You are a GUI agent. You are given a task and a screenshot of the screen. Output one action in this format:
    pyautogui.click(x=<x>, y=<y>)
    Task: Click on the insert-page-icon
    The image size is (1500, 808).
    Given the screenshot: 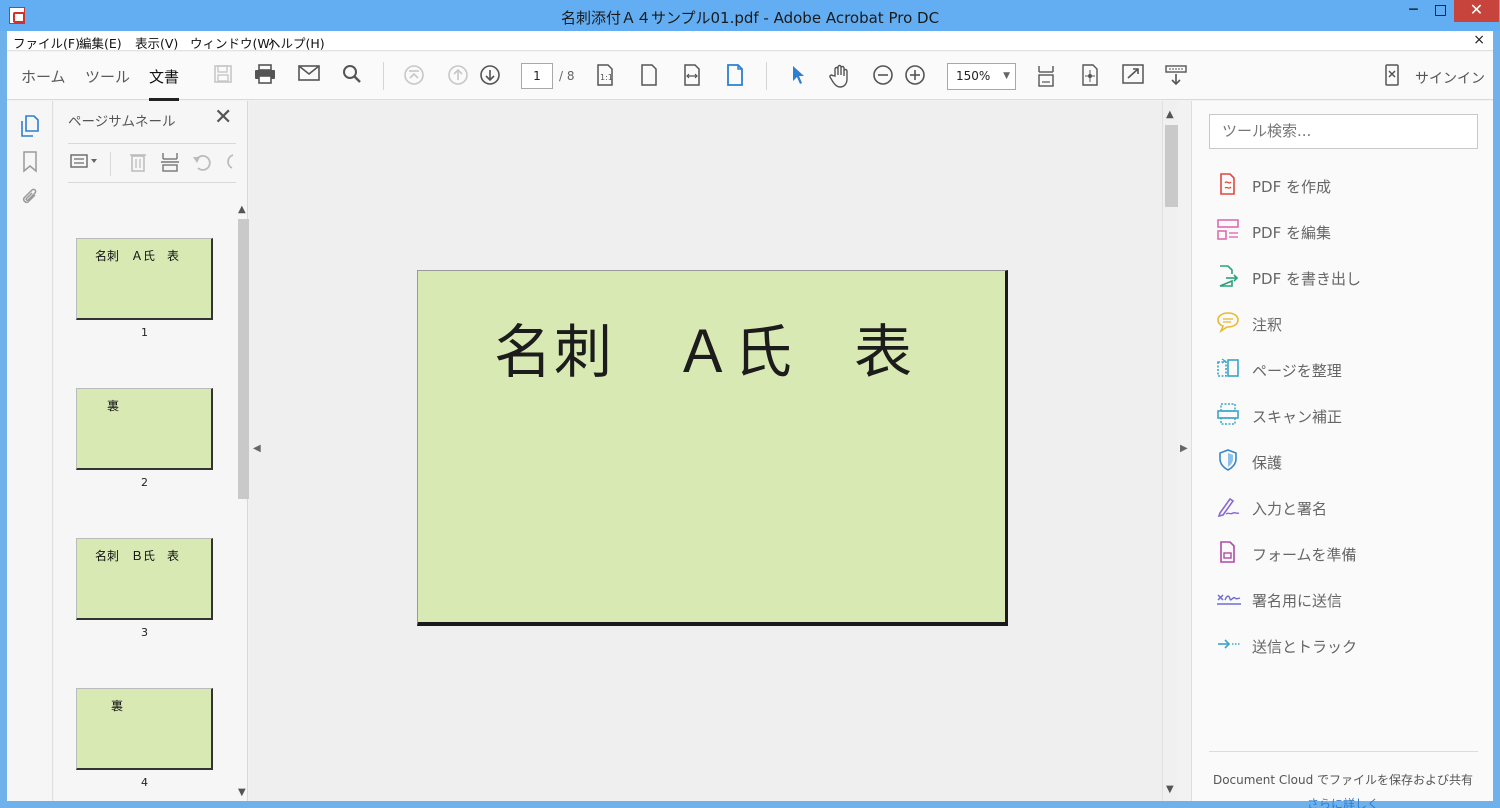 What is the action you would take?
    pyautogui.click(x=170, y=163)
    